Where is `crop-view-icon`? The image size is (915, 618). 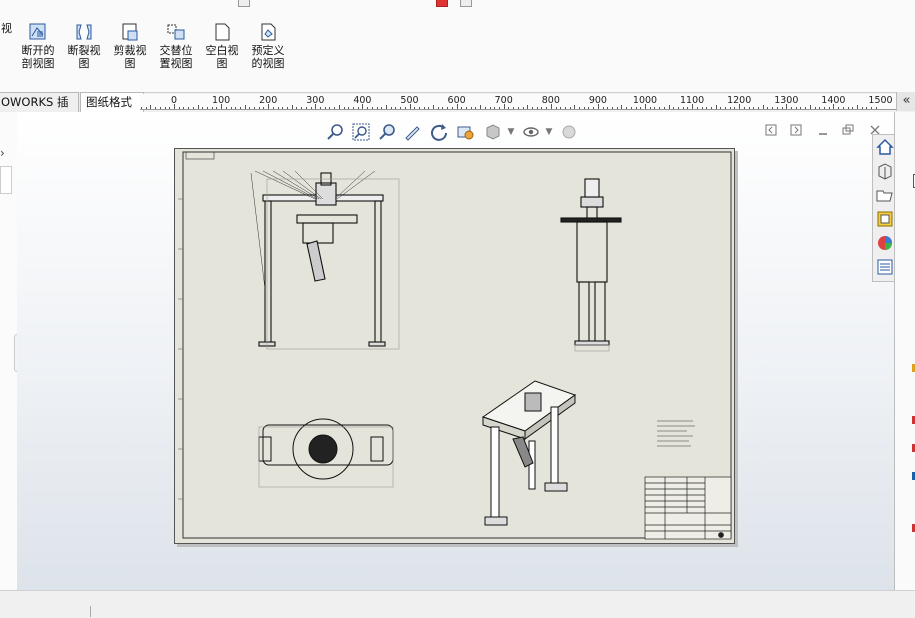 crop-view-icon is located at coordinates (130, 32).